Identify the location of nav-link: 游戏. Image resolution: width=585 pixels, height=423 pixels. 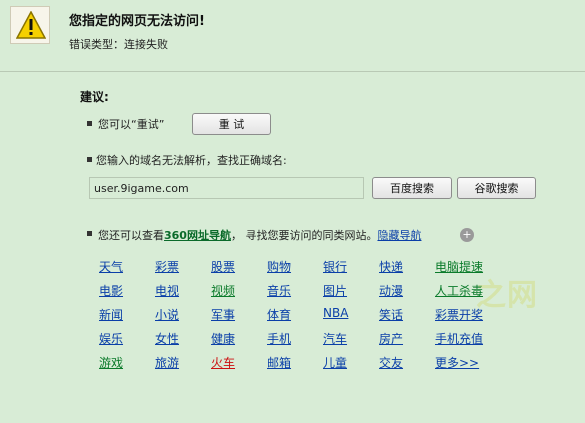
(111, 362).